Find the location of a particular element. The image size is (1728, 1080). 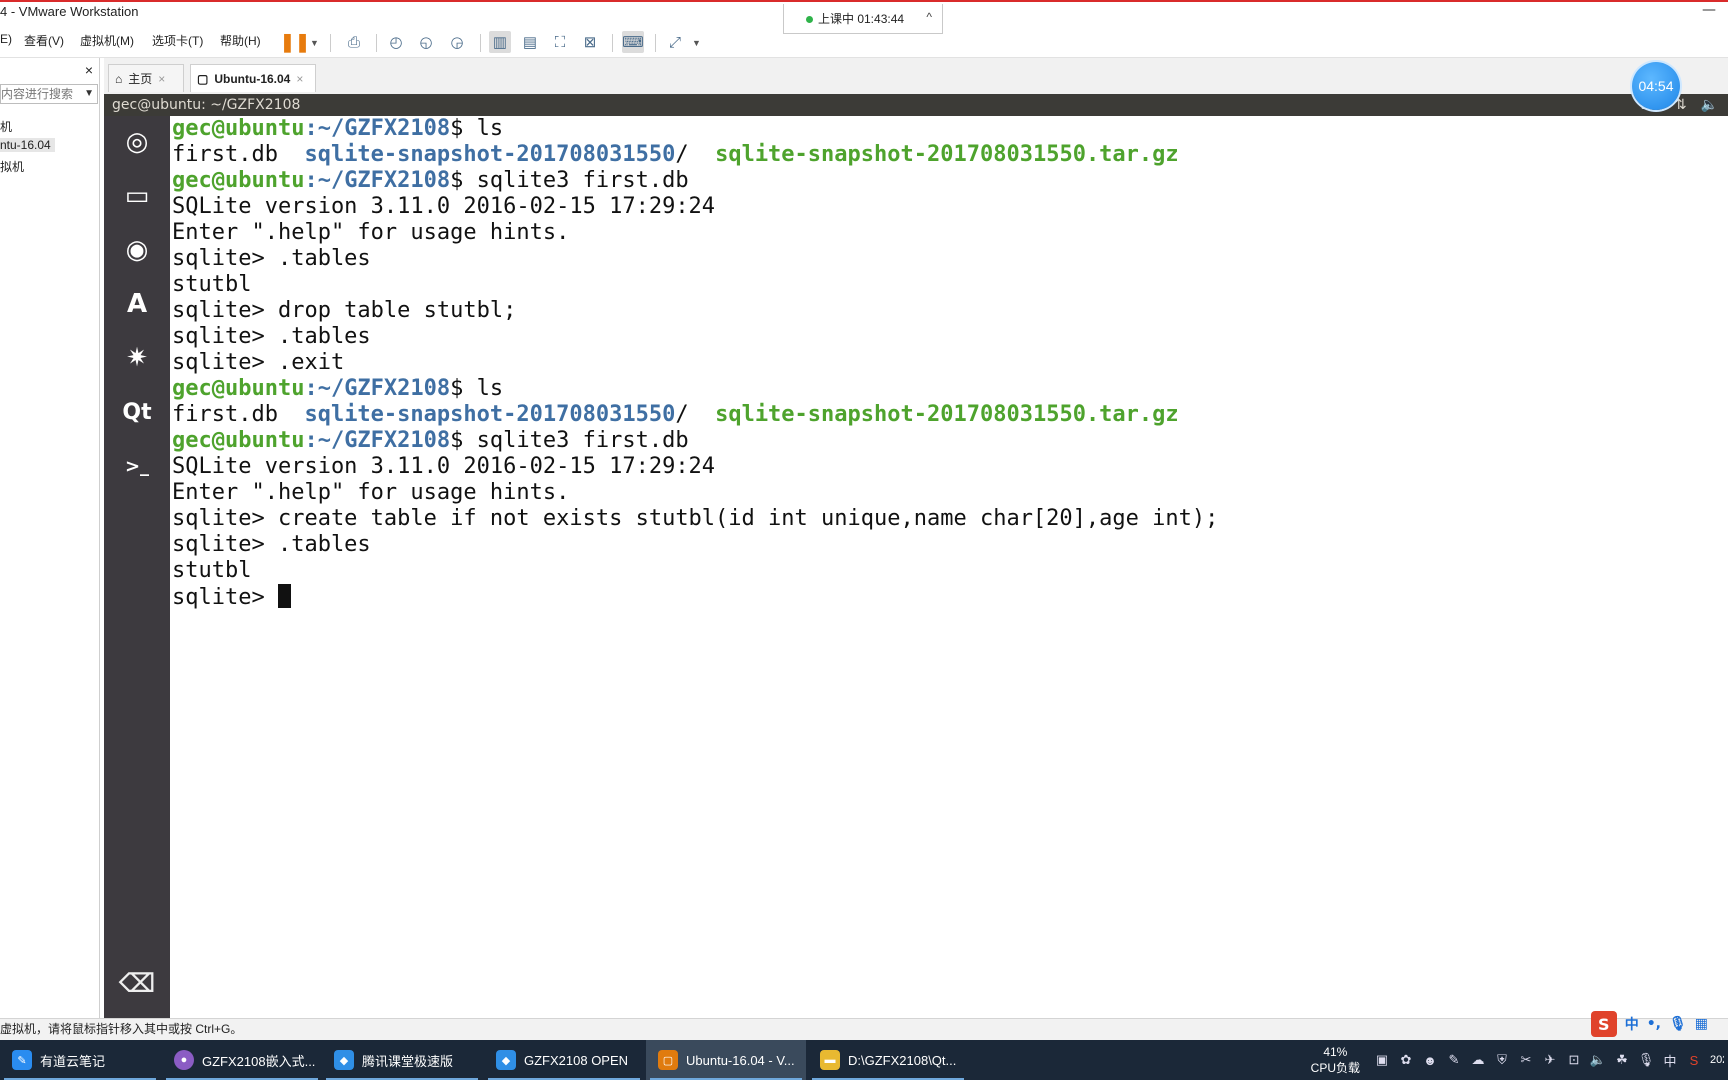

vmware-icon: ▢ is located at coordinates (668, 1060).